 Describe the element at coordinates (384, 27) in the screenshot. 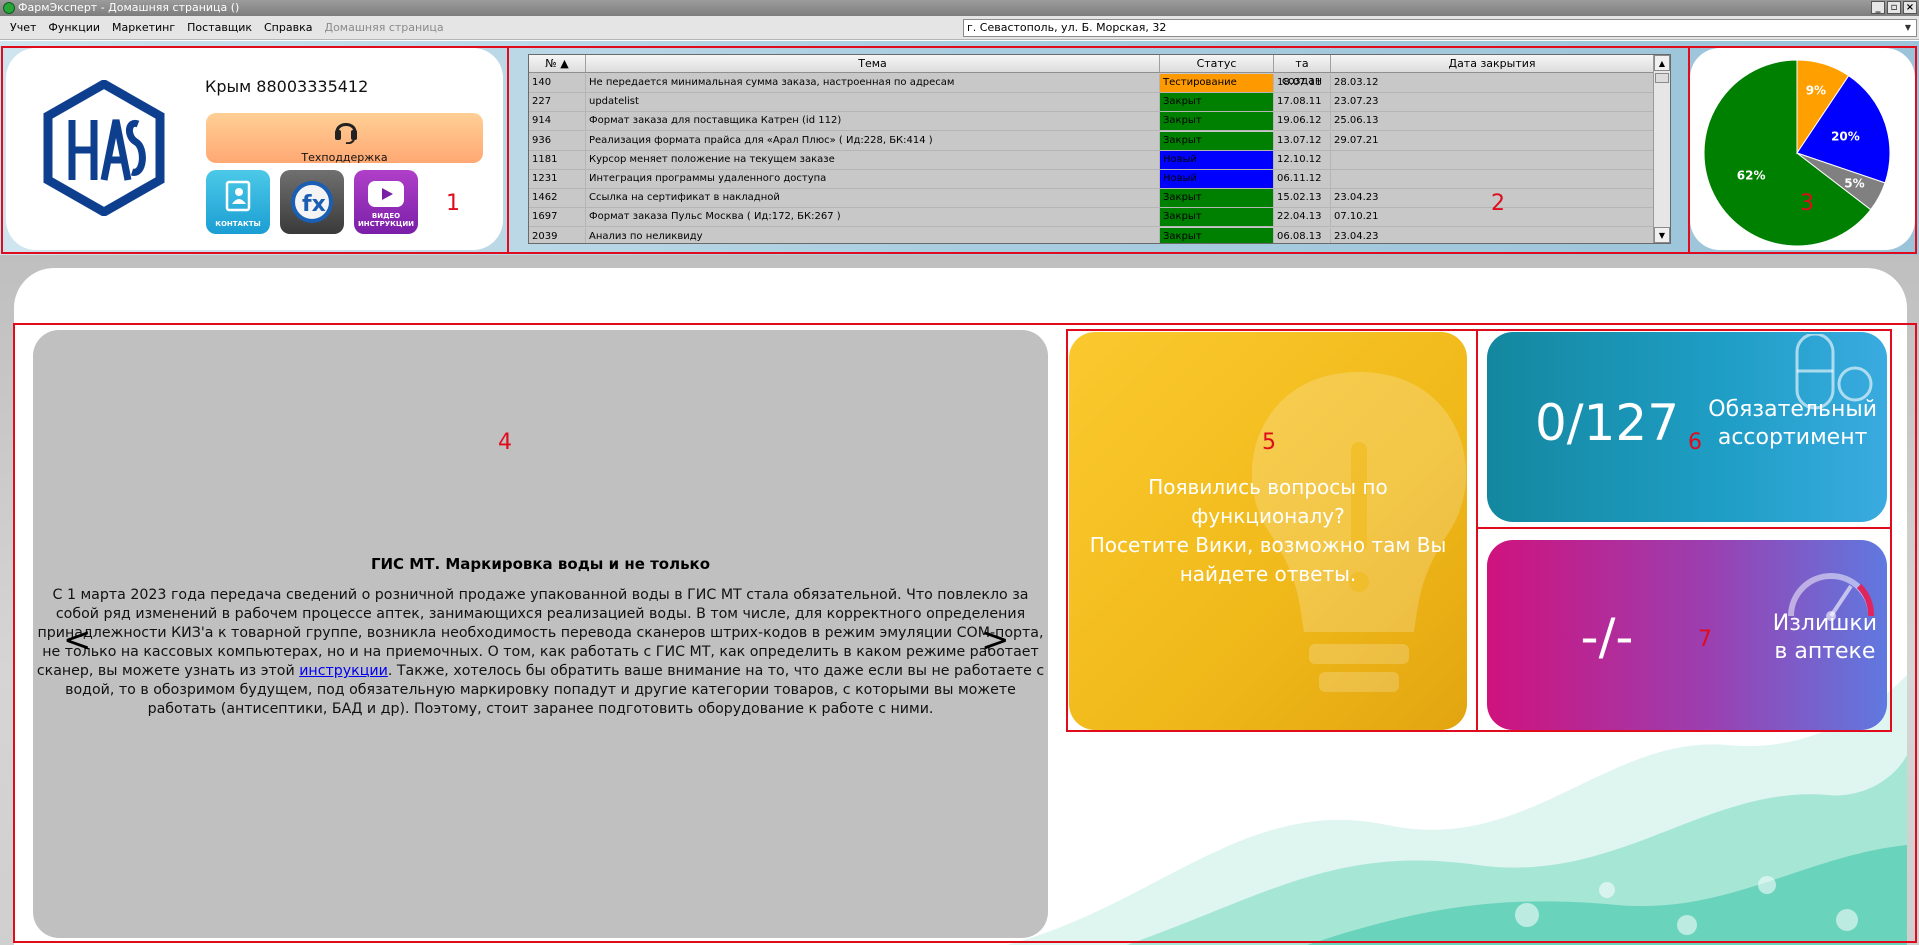

I see `menu-home-page: Домашняя страница` at that location.